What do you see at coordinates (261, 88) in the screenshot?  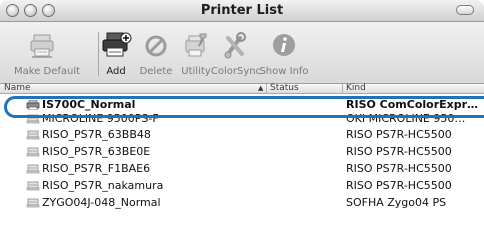 I see `sort-ascending-icon: ▲` at bounding box center [261, 88].